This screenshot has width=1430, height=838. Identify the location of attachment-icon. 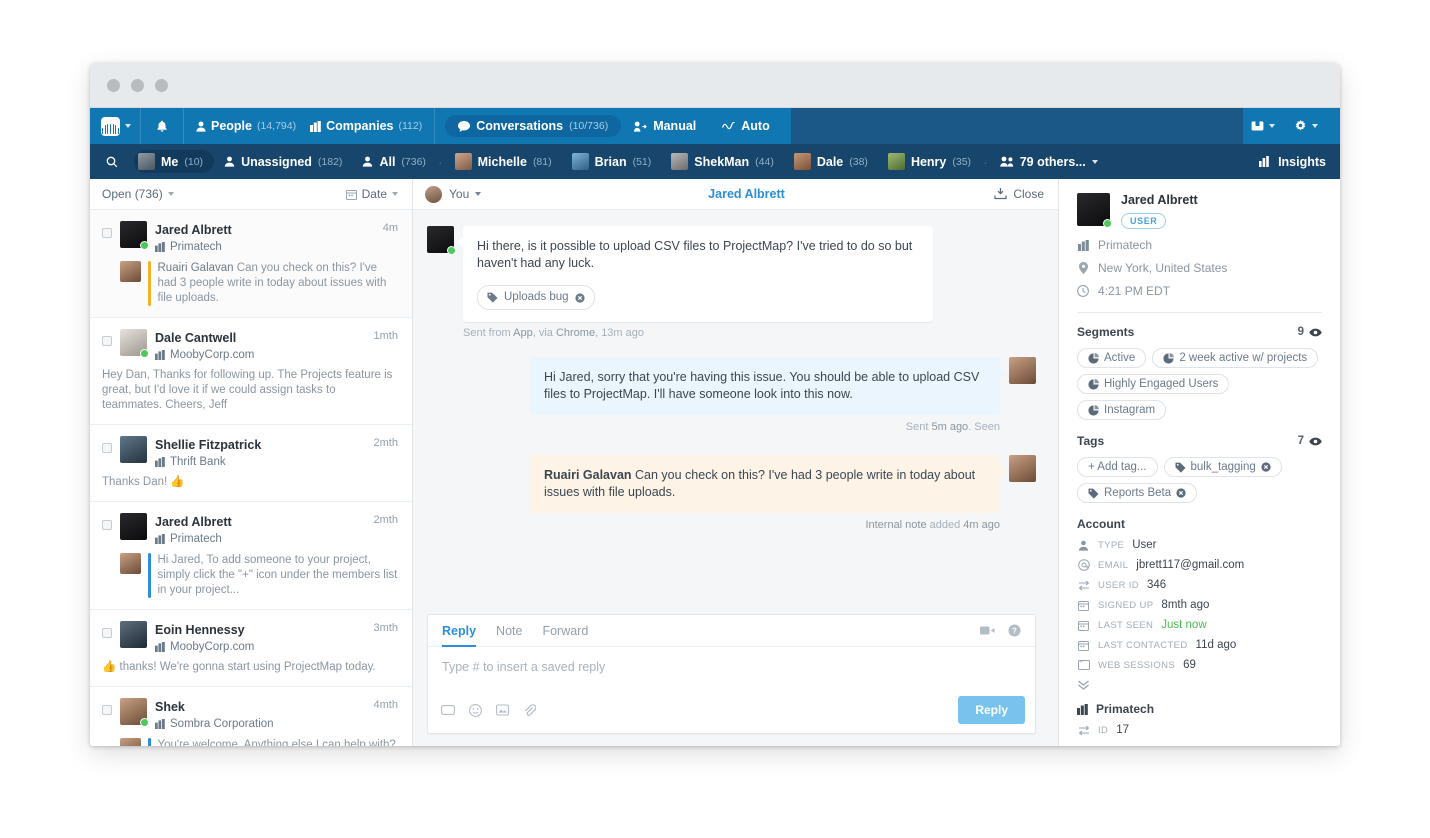
(530, 709).